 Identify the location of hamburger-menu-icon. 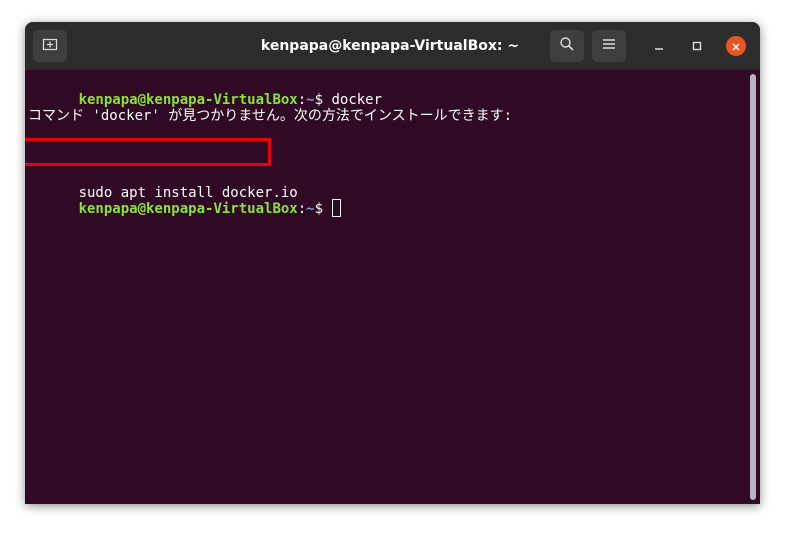
(609, 46).